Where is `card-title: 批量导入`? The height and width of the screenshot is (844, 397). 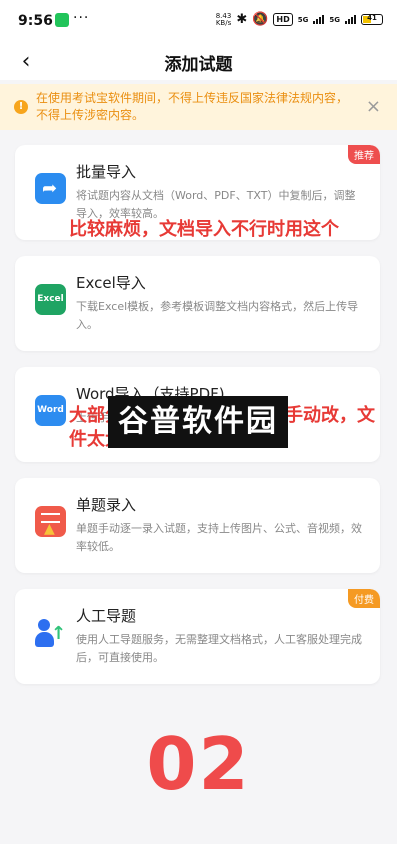 card-title: 批量导入 is located at coordinates (106, 172).